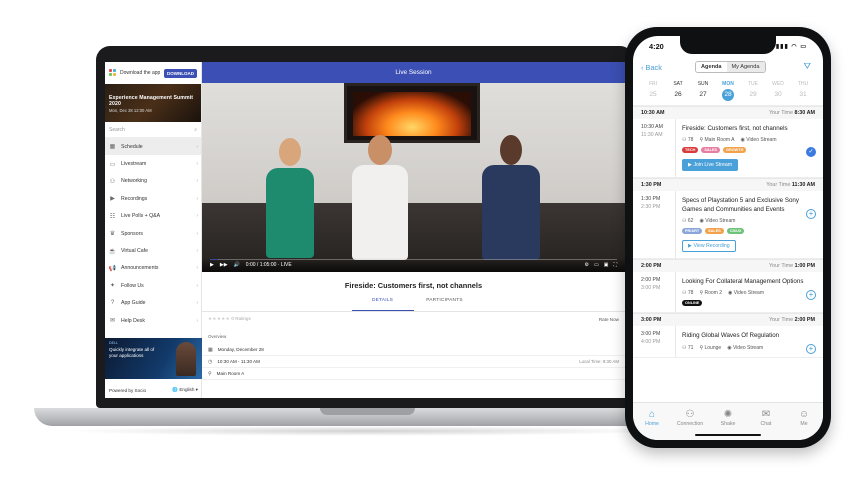 The image size is (867, 488). I want to click on your-time-value: 1:00 PM, so click(804, 266).